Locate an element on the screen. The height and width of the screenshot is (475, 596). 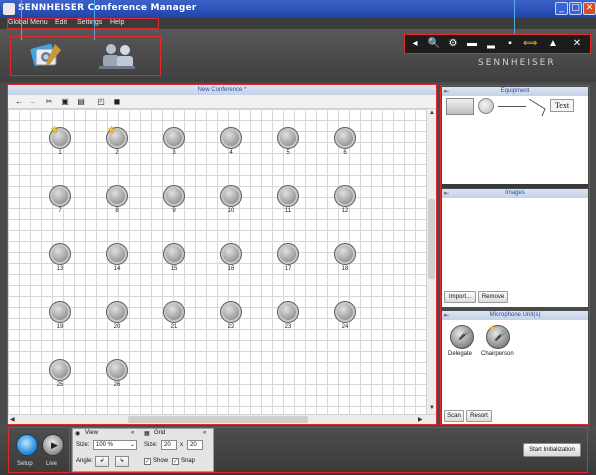
vertical-scrollbar: ▲ ▼ is located at coordinates (431, 261).